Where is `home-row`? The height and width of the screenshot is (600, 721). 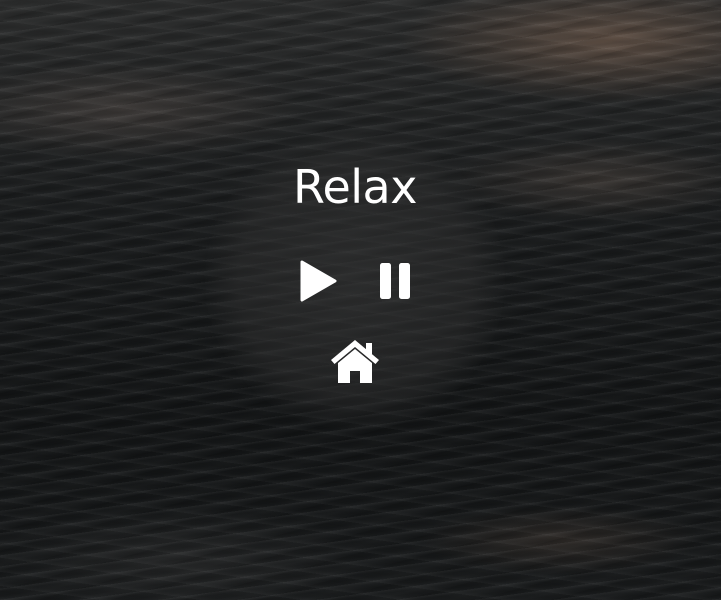 home-row is located at coordinates (355, 363).